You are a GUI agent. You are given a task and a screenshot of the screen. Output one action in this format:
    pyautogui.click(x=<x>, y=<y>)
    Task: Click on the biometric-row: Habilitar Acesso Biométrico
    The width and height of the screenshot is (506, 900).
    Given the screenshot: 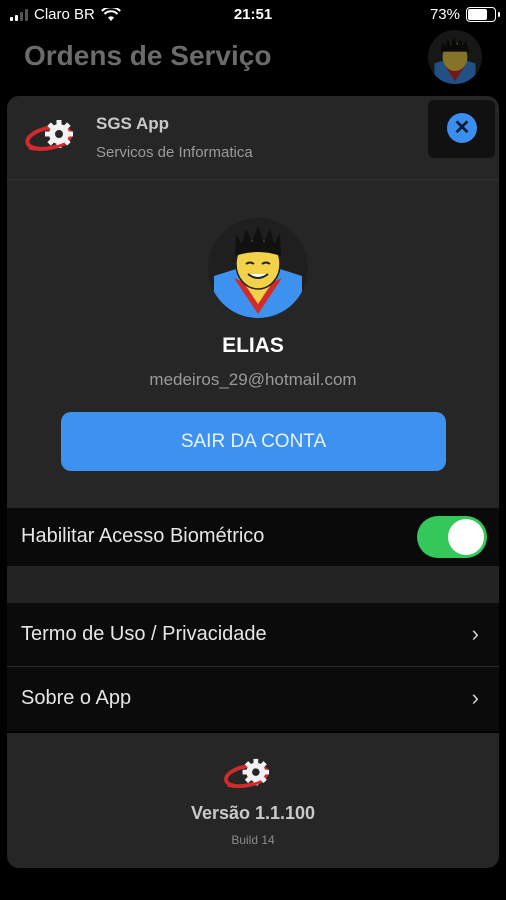 What is the action you would take?
    pyautogui.click(x=253, y=537)
    